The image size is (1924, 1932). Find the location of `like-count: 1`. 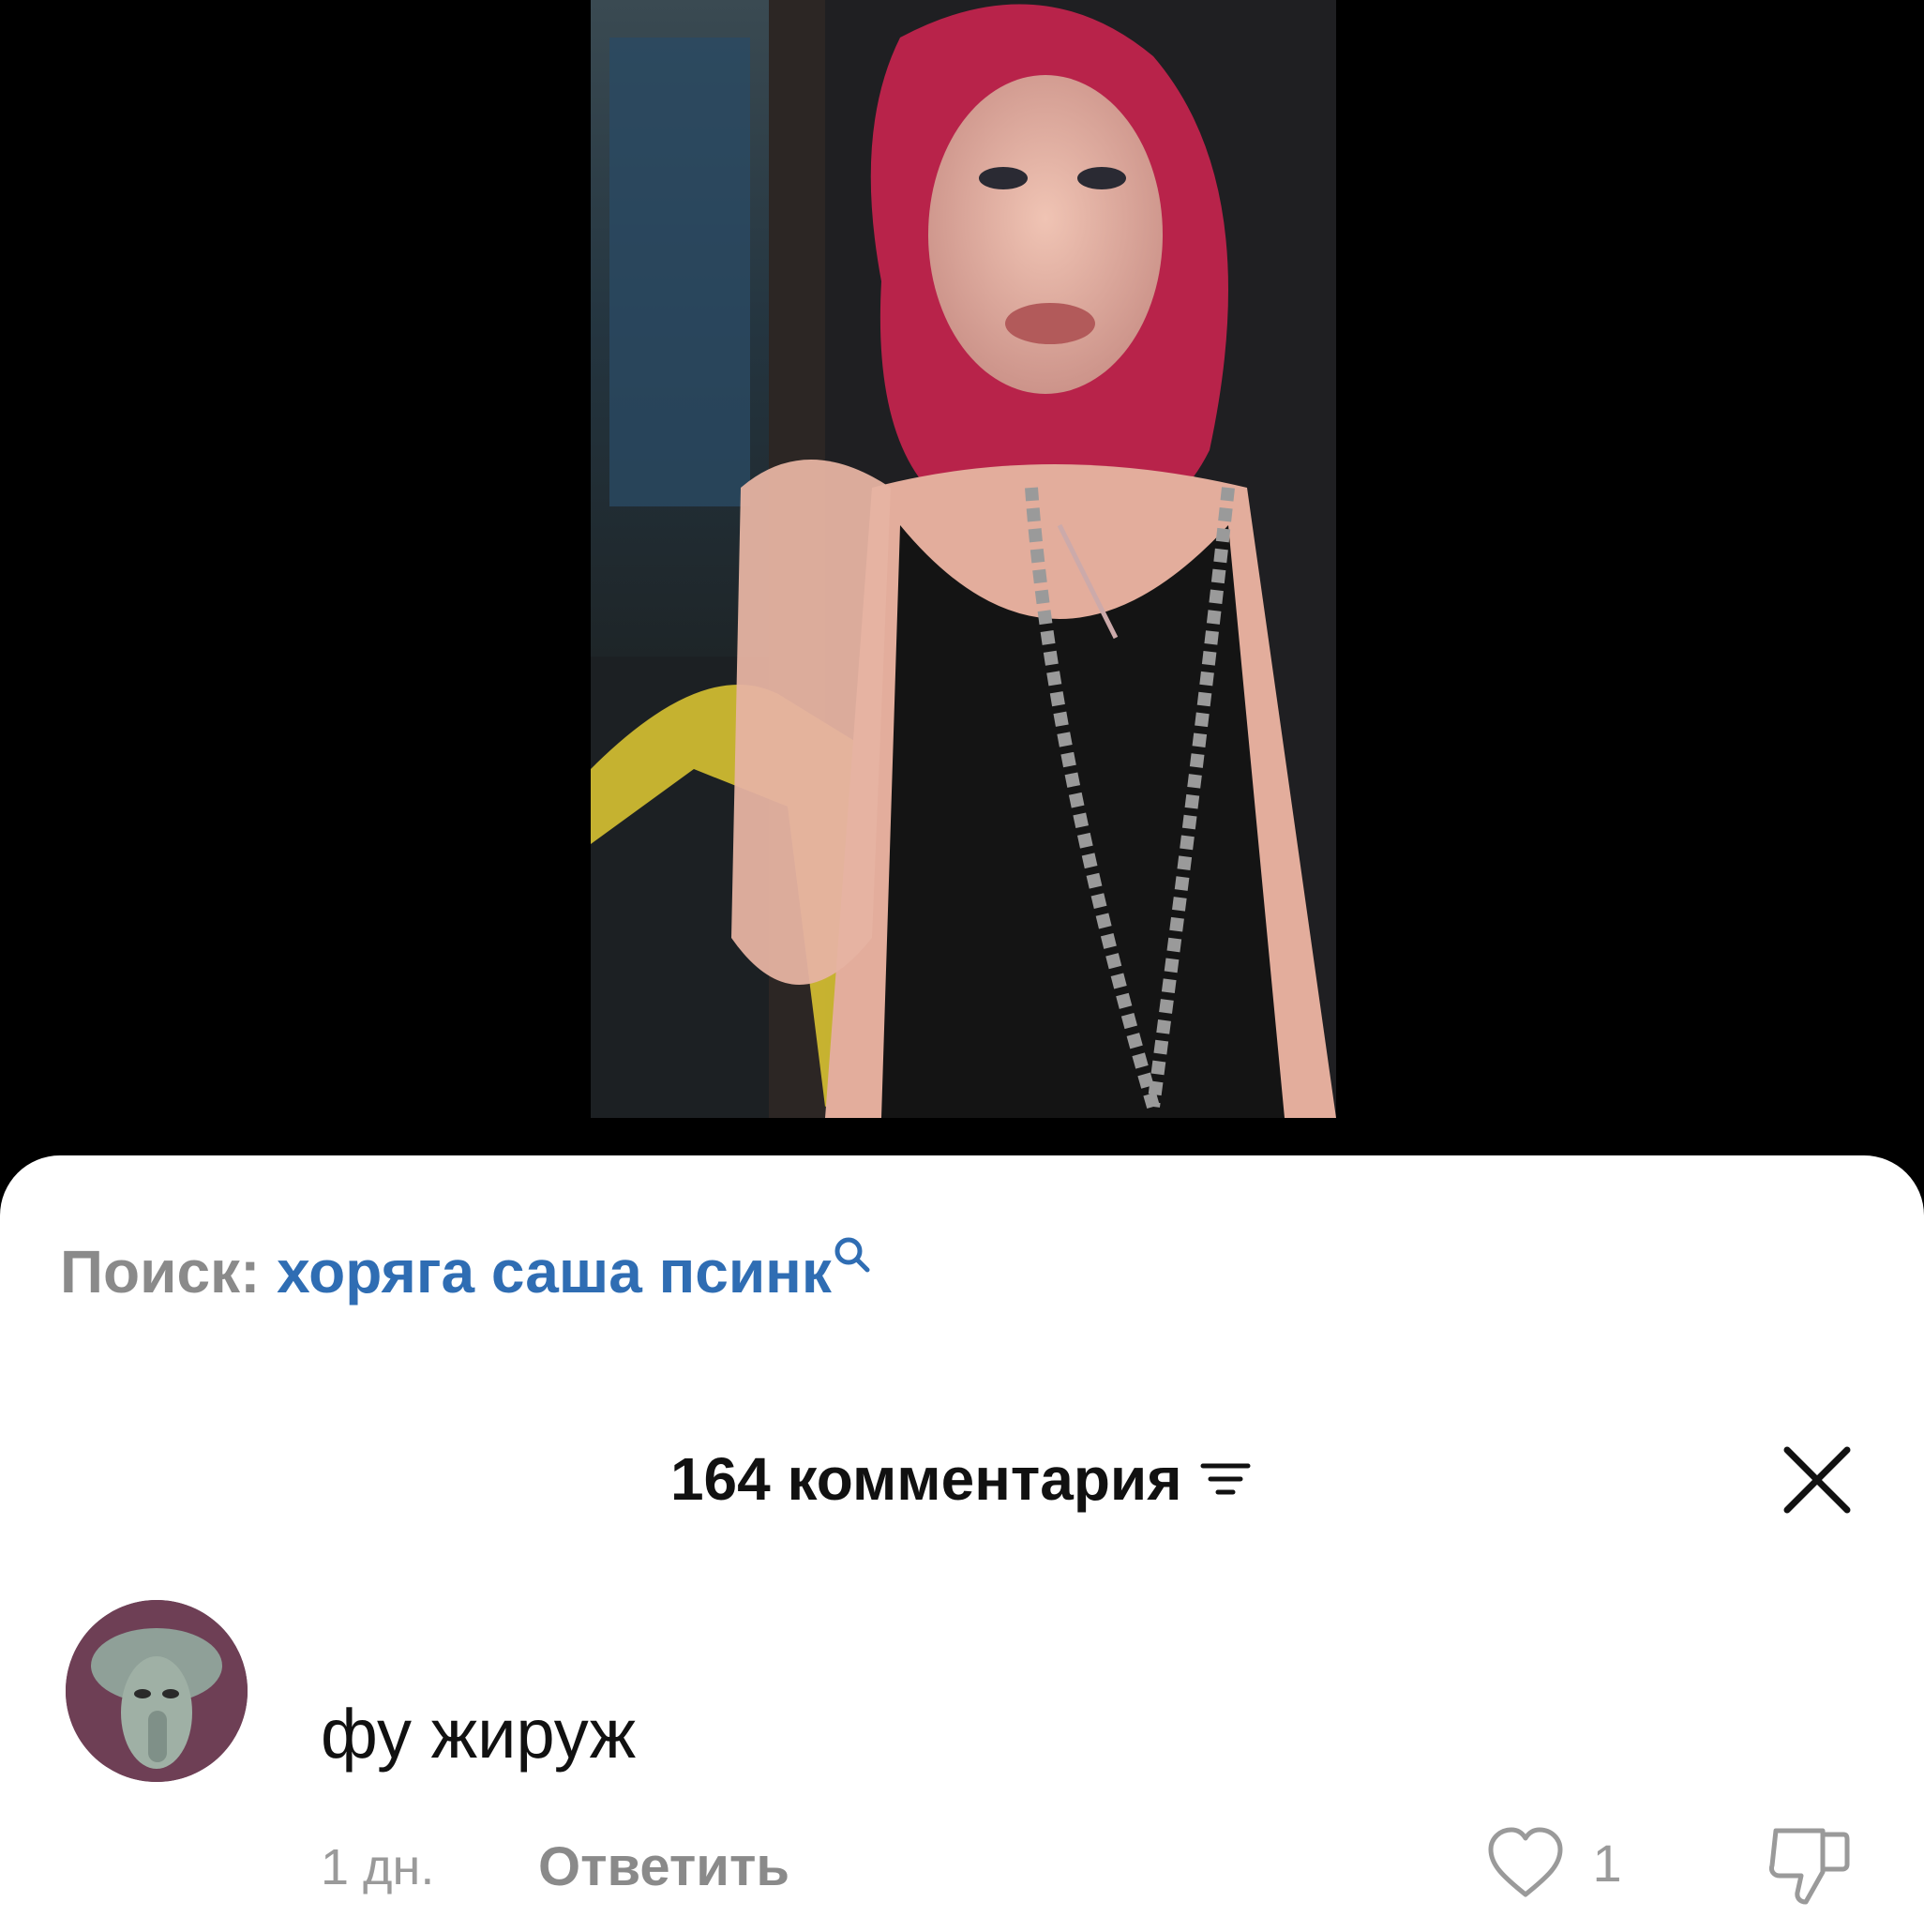

like-count: 1 is located at coordinates (1607, 1863).